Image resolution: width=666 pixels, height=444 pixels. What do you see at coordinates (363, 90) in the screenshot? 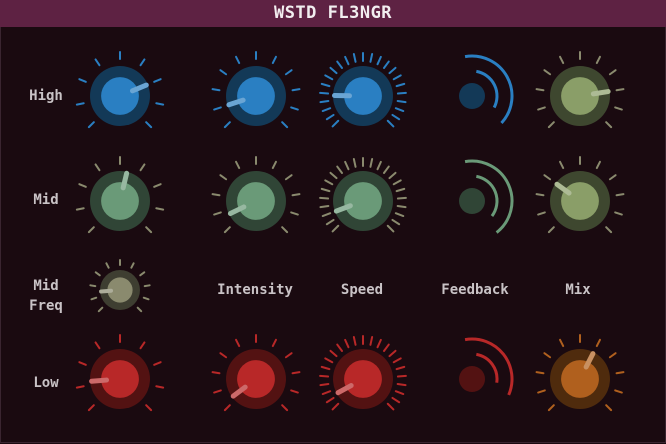
I see `high-speed-knob` at bounding box center [363, 90].